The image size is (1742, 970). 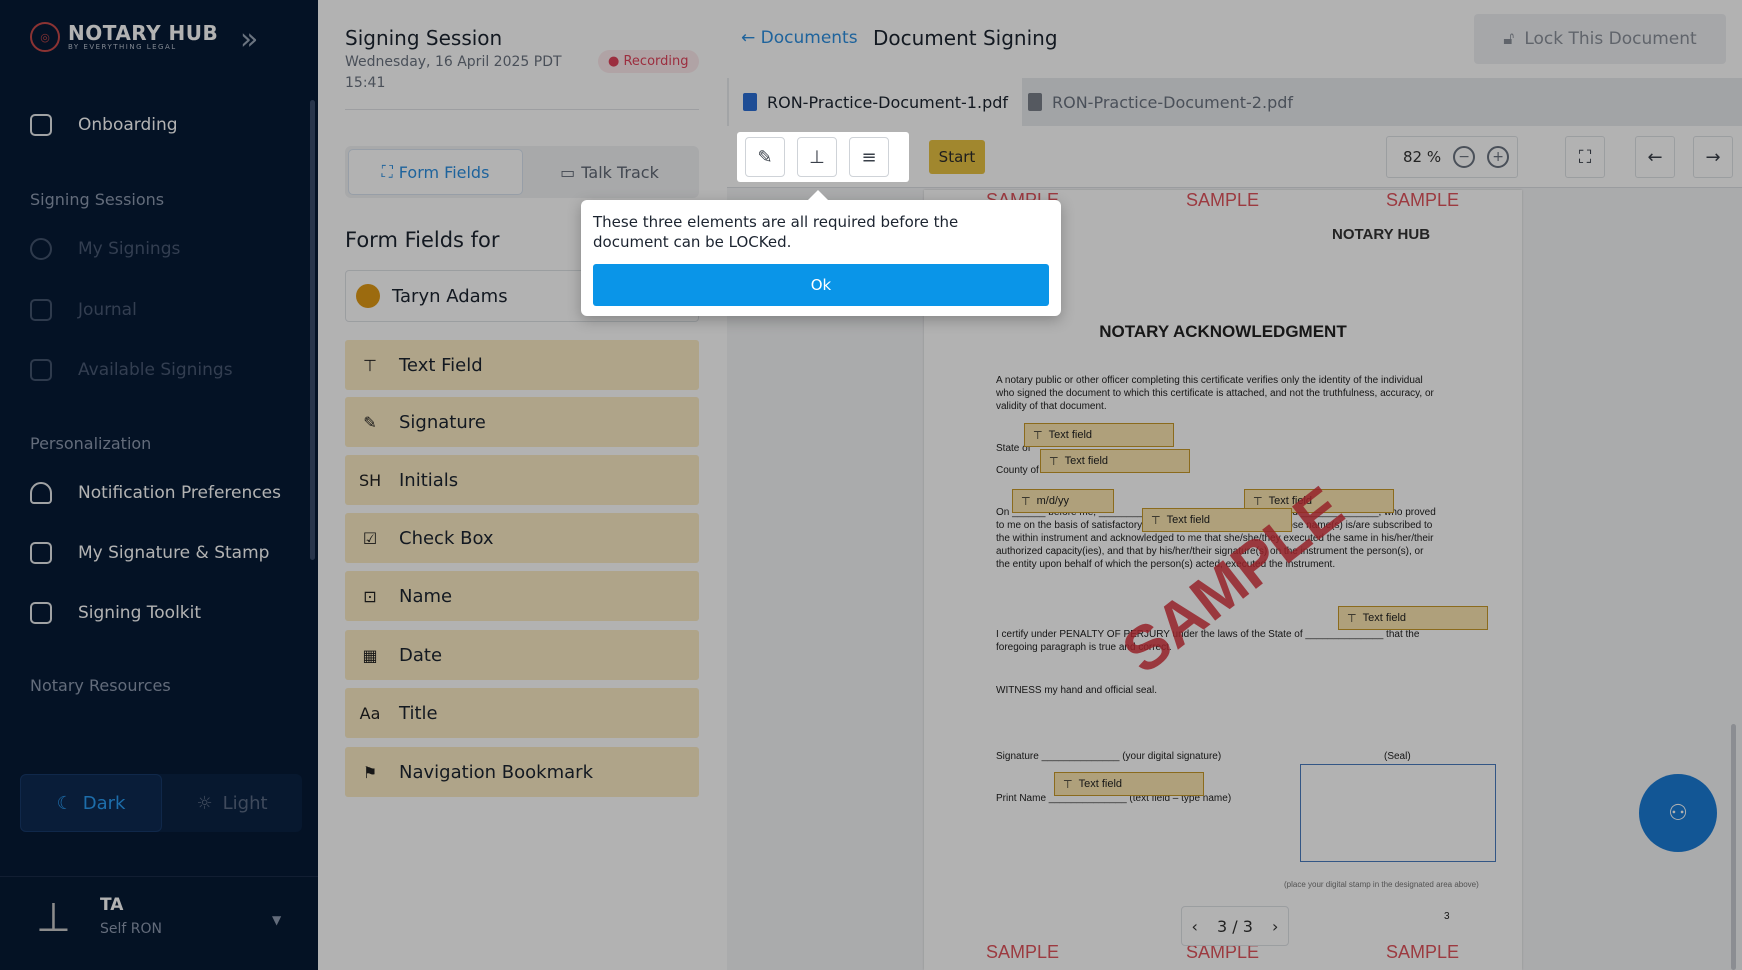 I want to click on pen-icon: ✎, so click(x=765, y=157).